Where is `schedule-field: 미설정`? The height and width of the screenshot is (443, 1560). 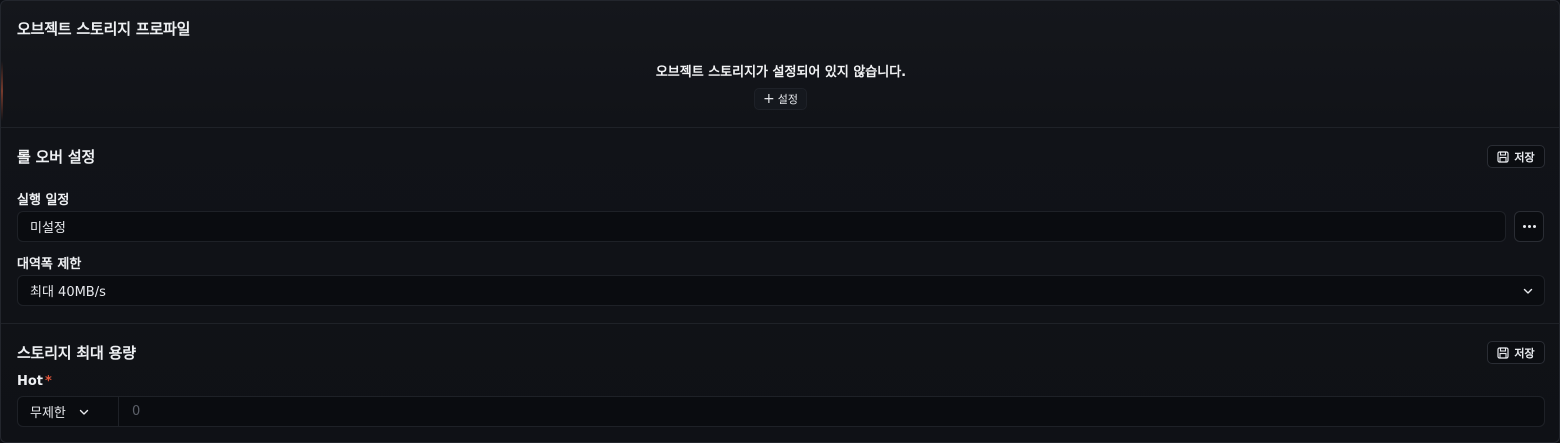 schedule-field: 미설정 is located at coordinates (761, 226).